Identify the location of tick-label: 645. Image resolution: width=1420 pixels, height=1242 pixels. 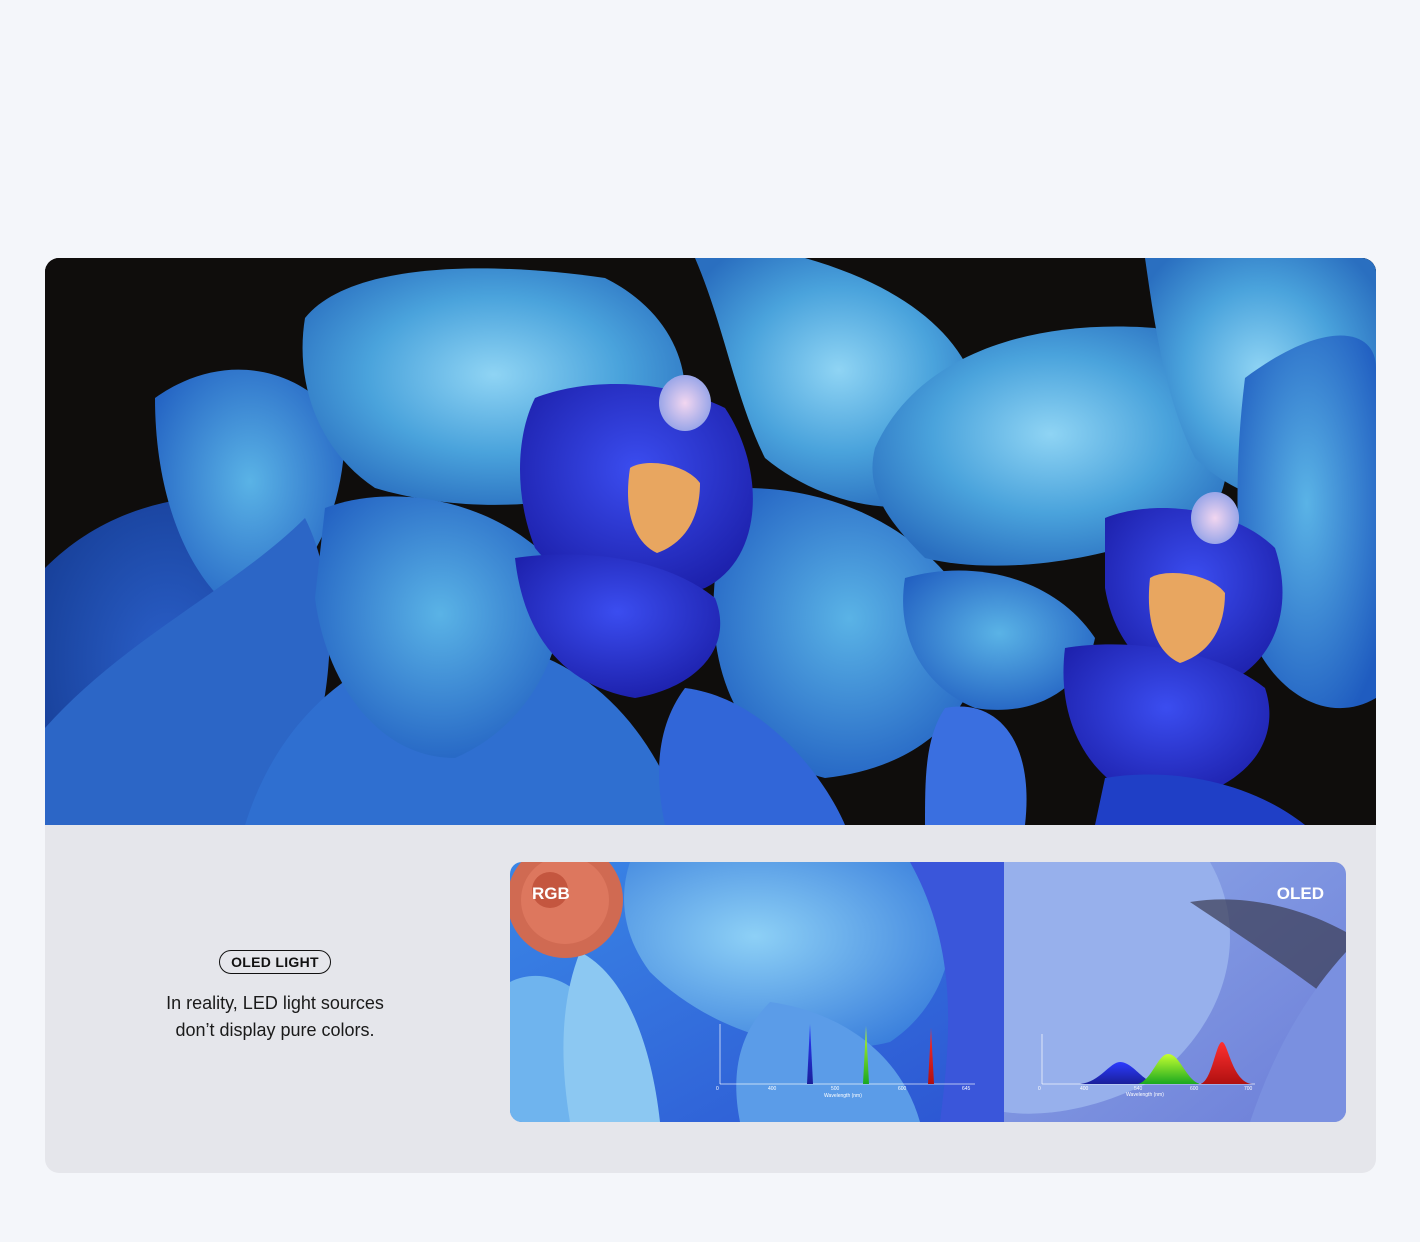
(966, 1089).